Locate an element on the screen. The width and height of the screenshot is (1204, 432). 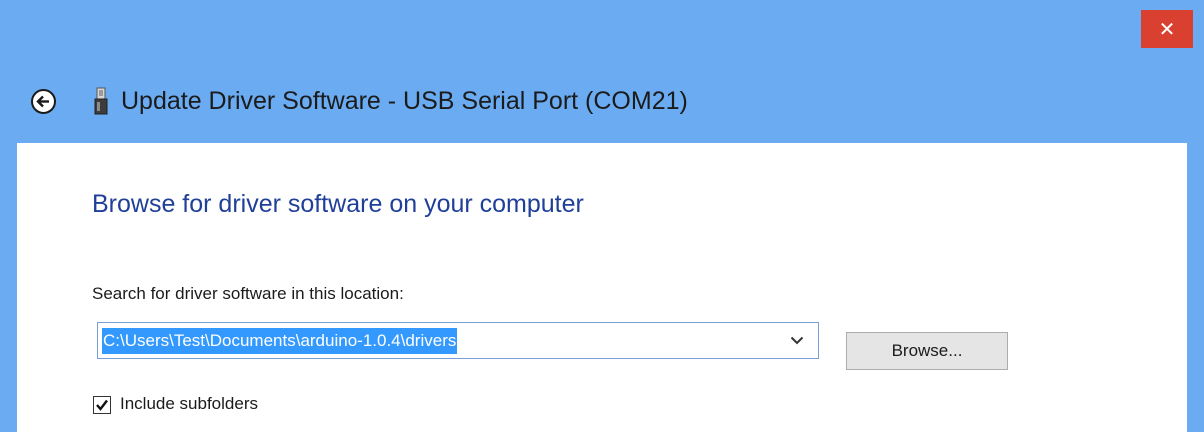
chevron-down-icon is located at coordinates (797, 340).